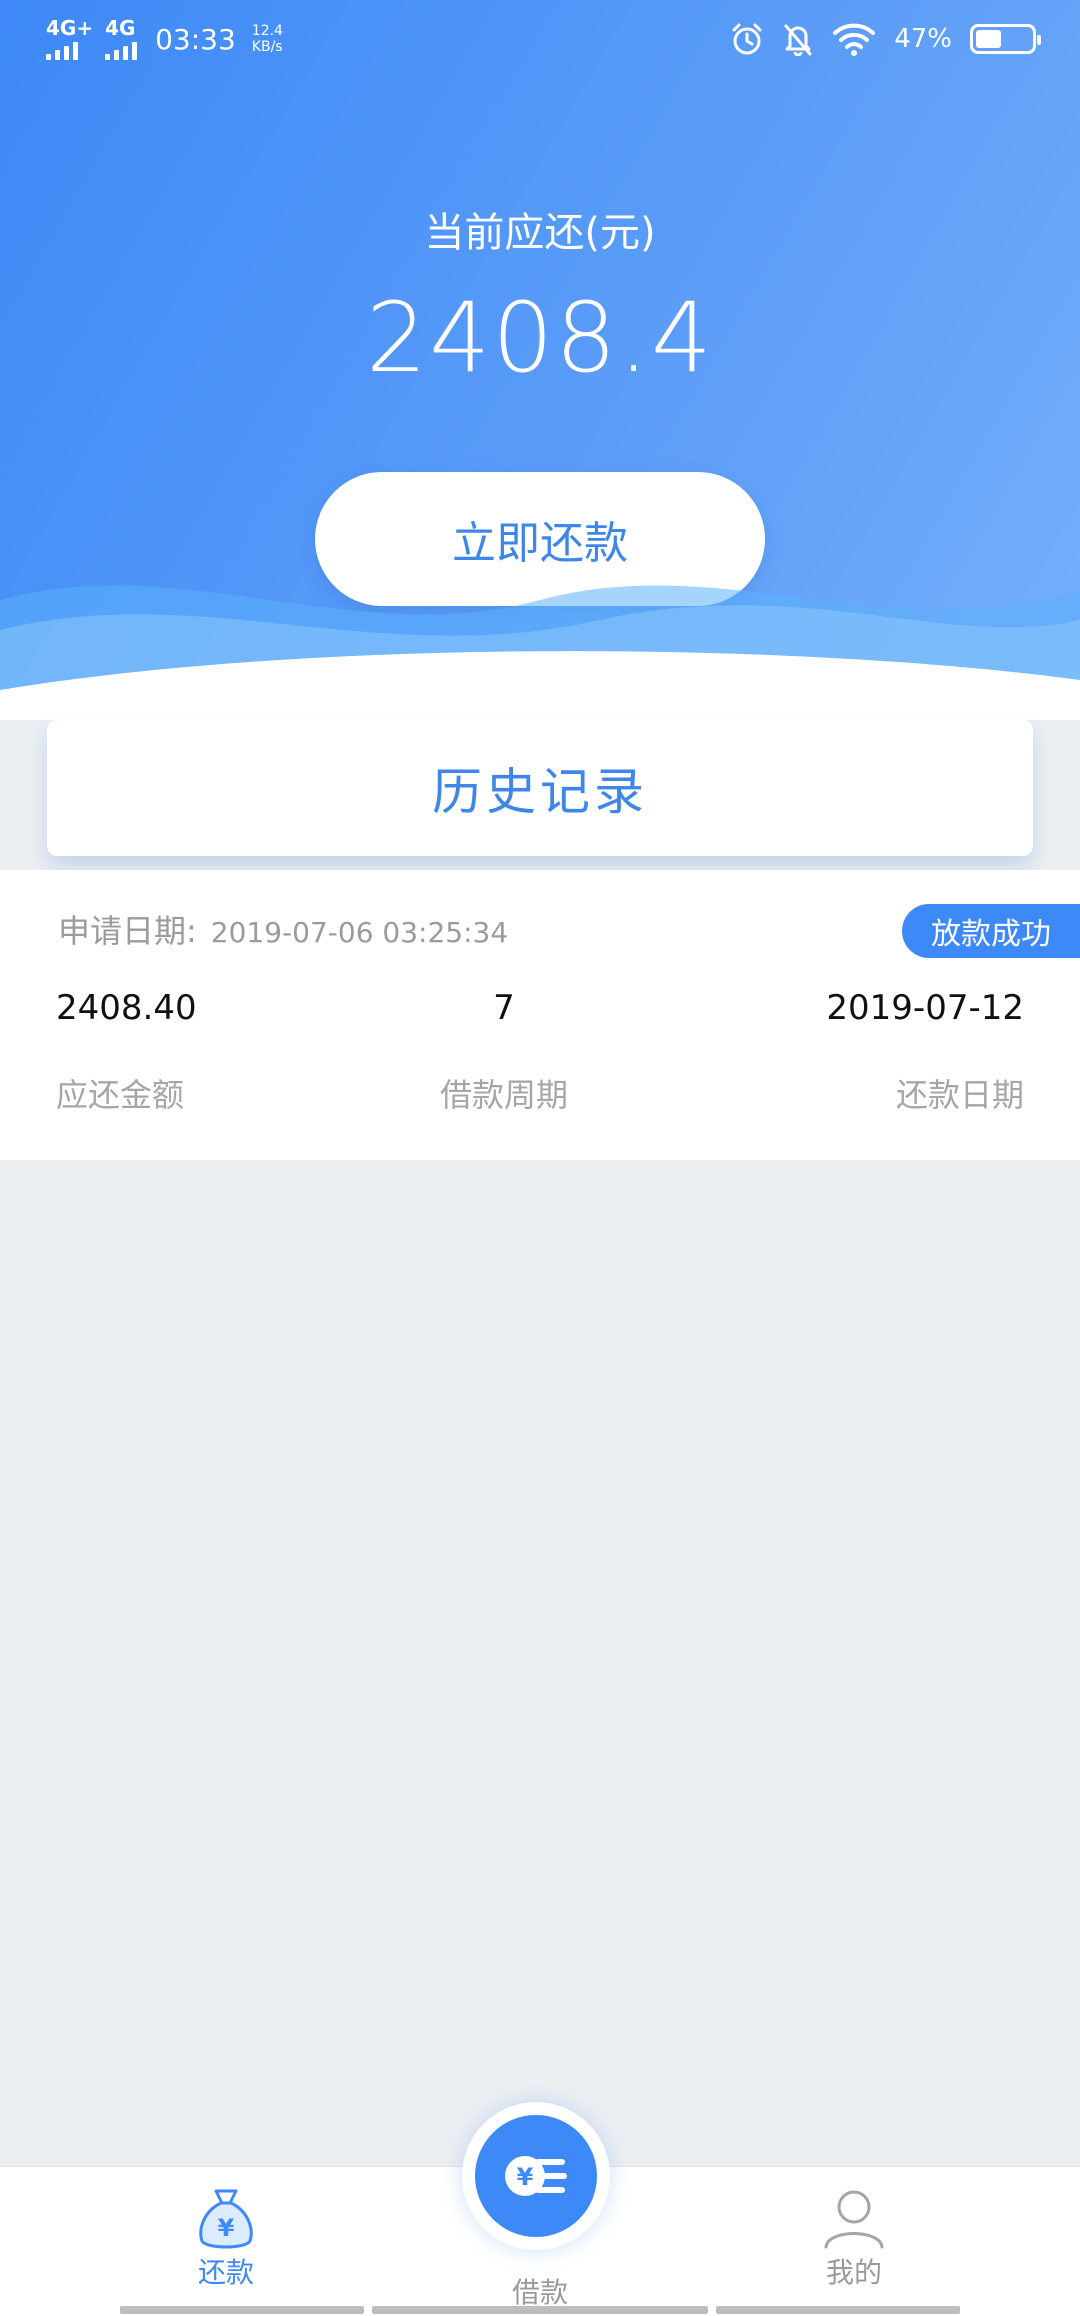  What do you see at coordinates (1005, 39) in the screenshot?
I see `battery-icon` at bounding box center [1005, 39].